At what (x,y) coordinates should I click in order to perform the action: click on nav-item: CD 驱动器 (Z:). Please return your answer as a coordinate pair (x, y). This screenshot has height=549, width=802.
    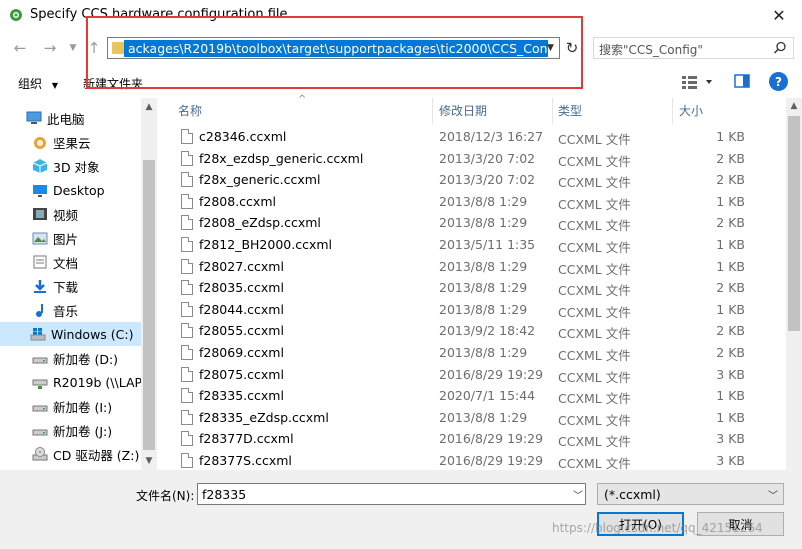
    Looking at the image, I should click on (70, 454).